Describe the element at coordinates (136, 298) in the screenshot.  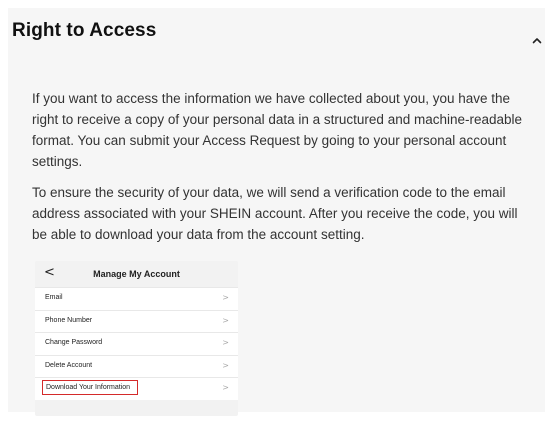
I see `mockup-item-email: Email >` at that location.